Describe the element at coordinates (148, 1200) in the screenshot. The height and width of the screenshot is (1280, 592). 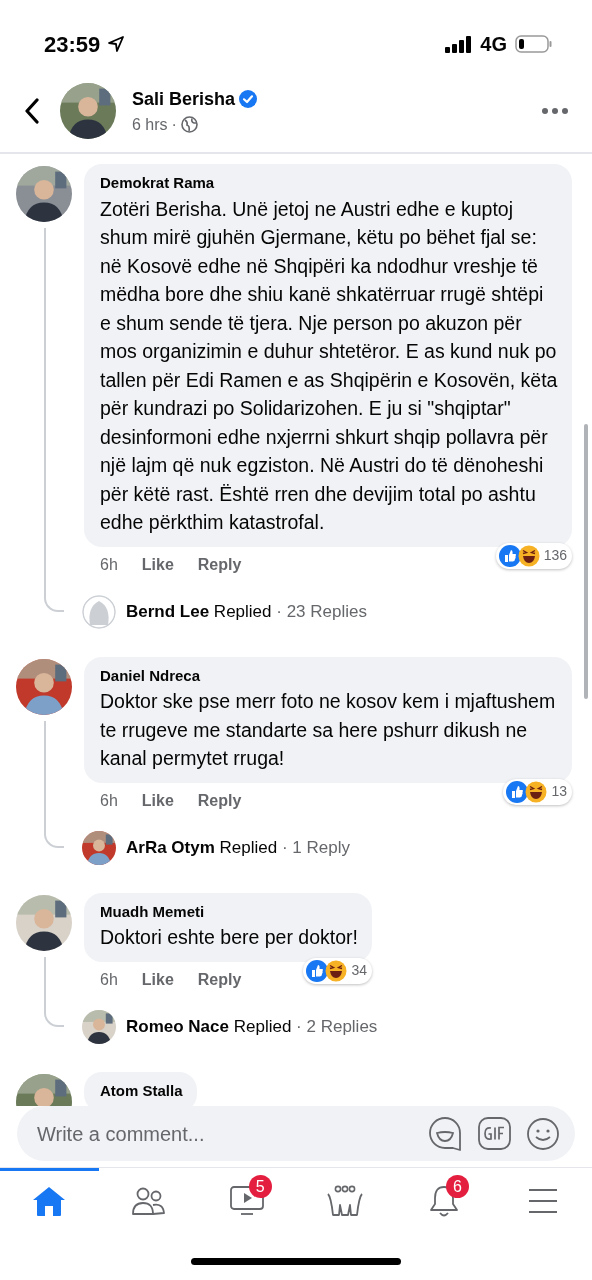
I see `friends-icon` at that location.